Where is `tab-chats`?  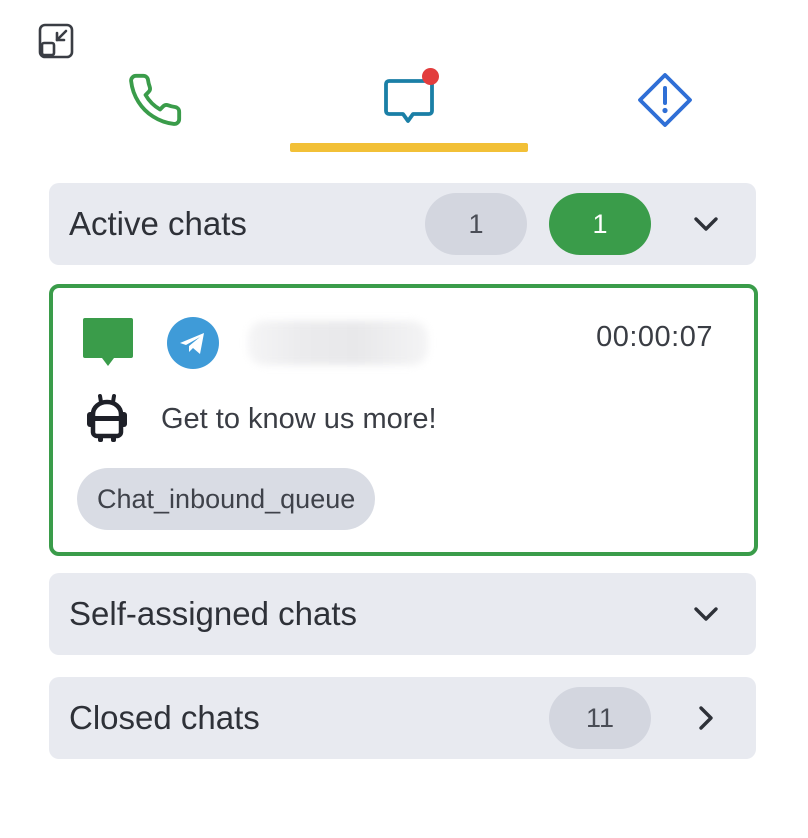
tab-chats is located at coordinates (409, 100).